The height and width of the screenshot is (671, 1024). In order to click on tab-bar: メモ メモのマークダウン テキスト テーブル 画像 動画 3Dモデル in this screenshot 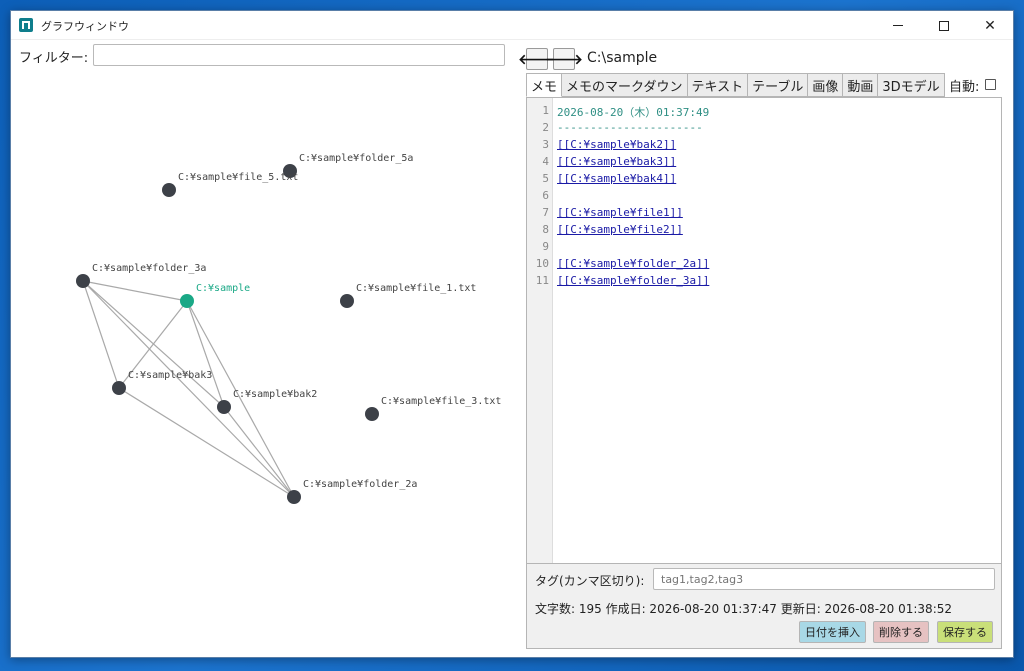, I will do `click(735, 85)`.